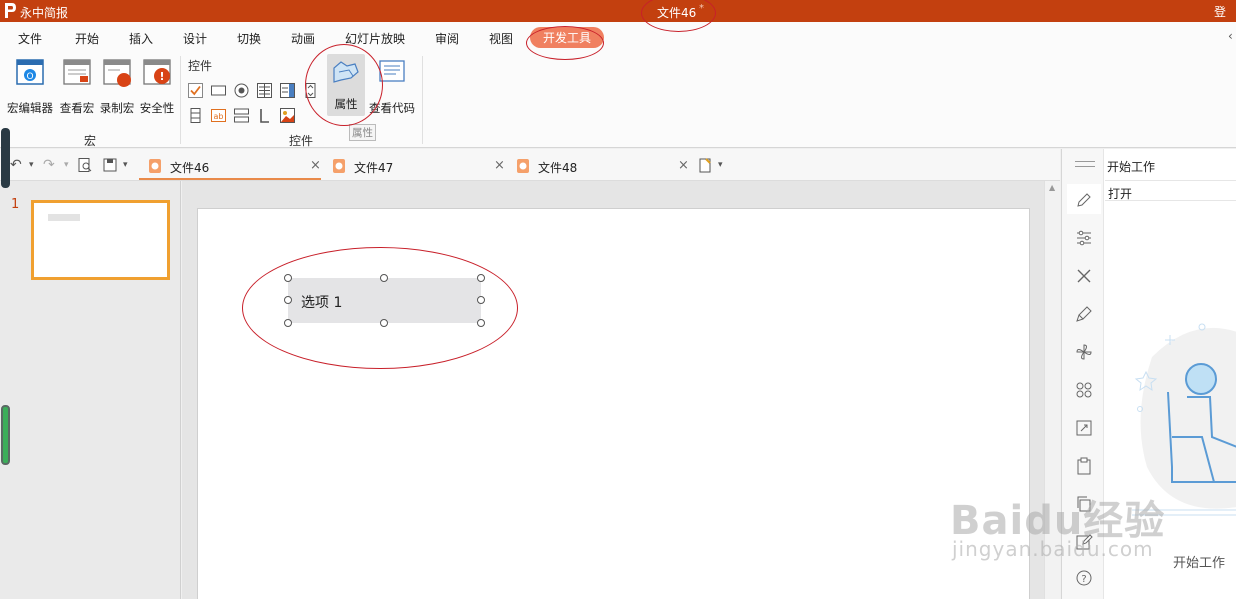 The width and height of the screenshot is (1236, 599). I want to click on shapes-icon, so click(1084, 390).